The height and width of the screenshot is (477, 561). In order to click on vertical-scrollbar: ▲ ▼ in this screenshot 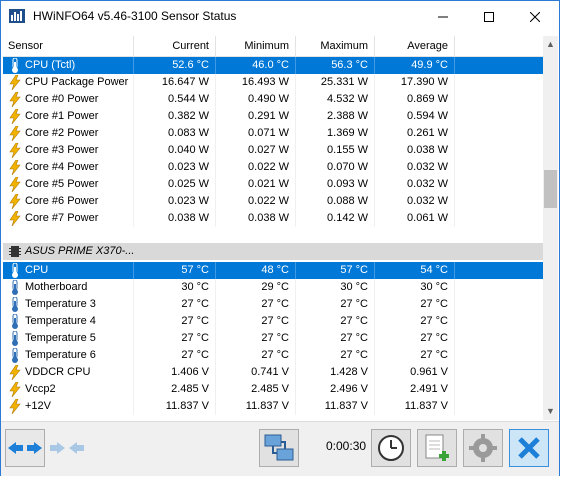, I will do `click(550, 228)`.